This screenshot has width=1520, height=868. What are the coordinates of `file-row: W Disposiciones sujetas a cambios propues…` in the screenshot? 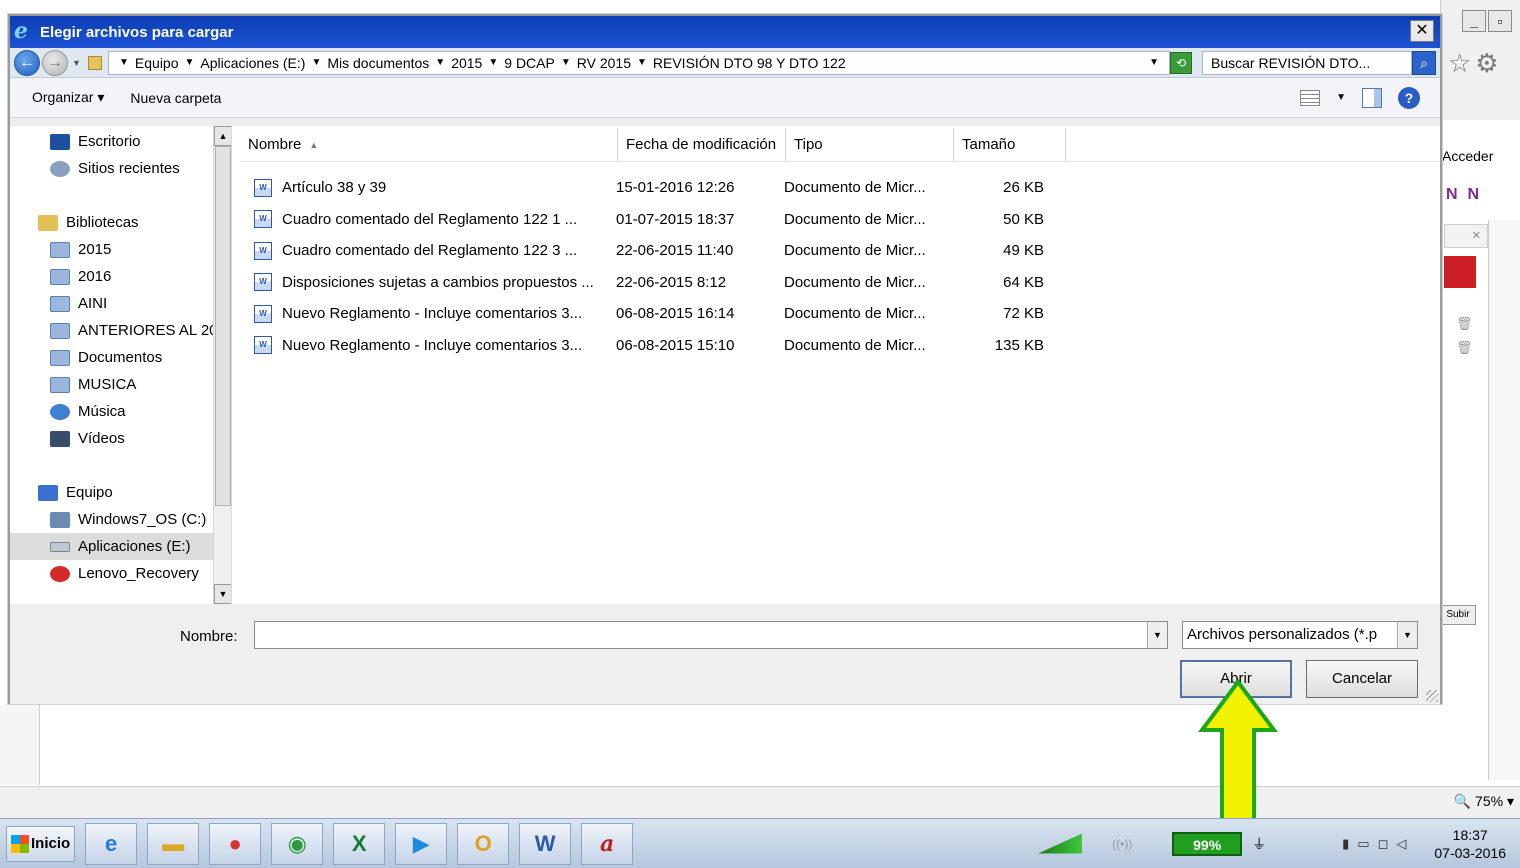 It's located at (840, 283).